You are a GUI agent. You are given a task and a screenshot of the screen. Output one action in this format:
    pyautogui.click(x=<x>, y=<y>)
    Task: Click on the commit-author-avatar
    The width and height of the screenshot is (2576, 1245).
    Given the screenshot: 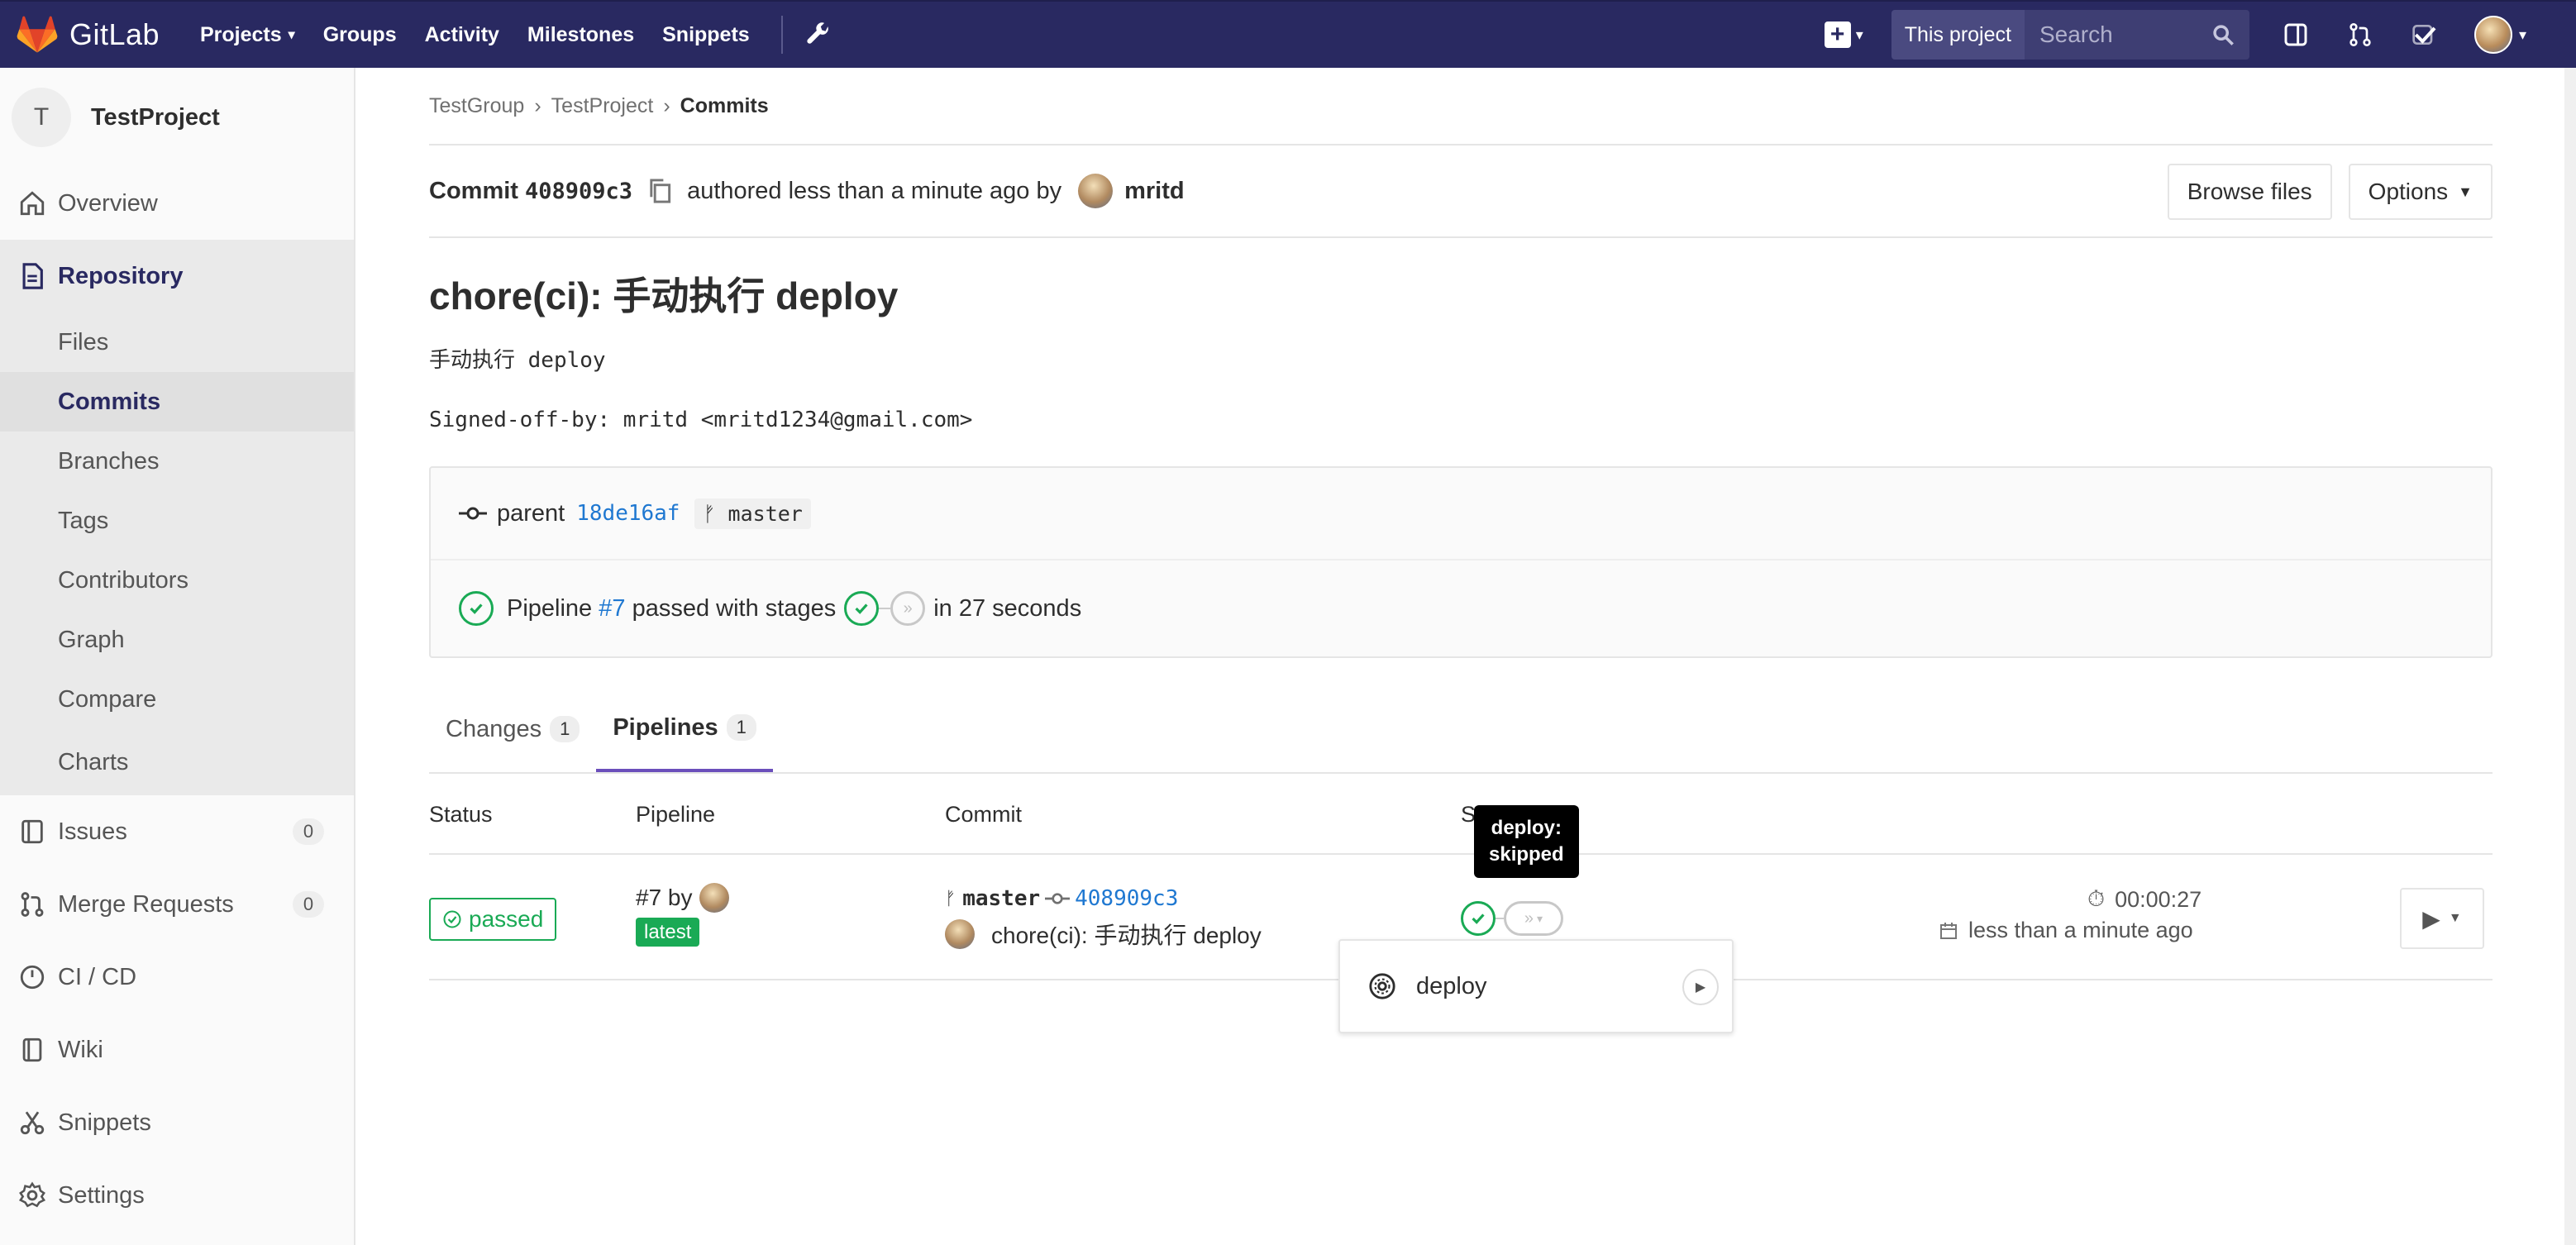 What is the action you would take?
    pyautogui.click(x=960, y=934)
    